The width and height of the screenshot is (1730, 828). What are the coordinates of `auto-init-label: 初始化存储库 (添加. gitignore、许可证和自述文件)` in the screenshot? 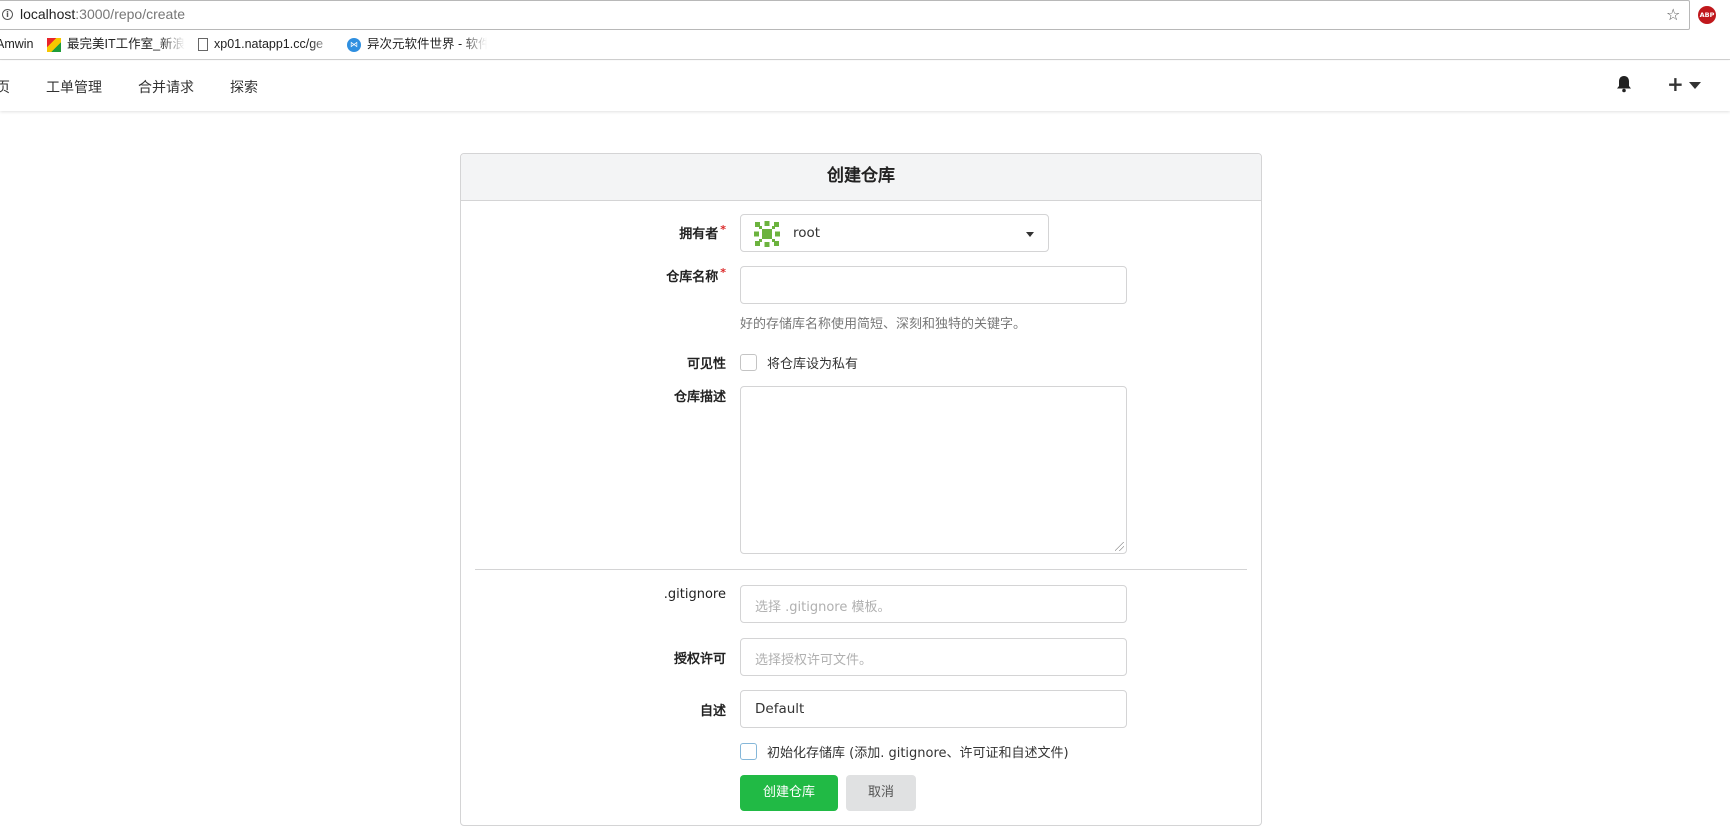 It's located at (918, 751).